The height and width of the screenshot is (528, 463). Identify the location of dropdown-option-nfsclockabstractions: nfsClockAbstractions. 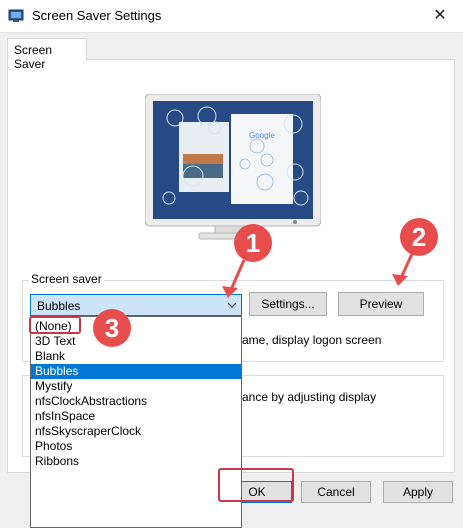
(136, 401).